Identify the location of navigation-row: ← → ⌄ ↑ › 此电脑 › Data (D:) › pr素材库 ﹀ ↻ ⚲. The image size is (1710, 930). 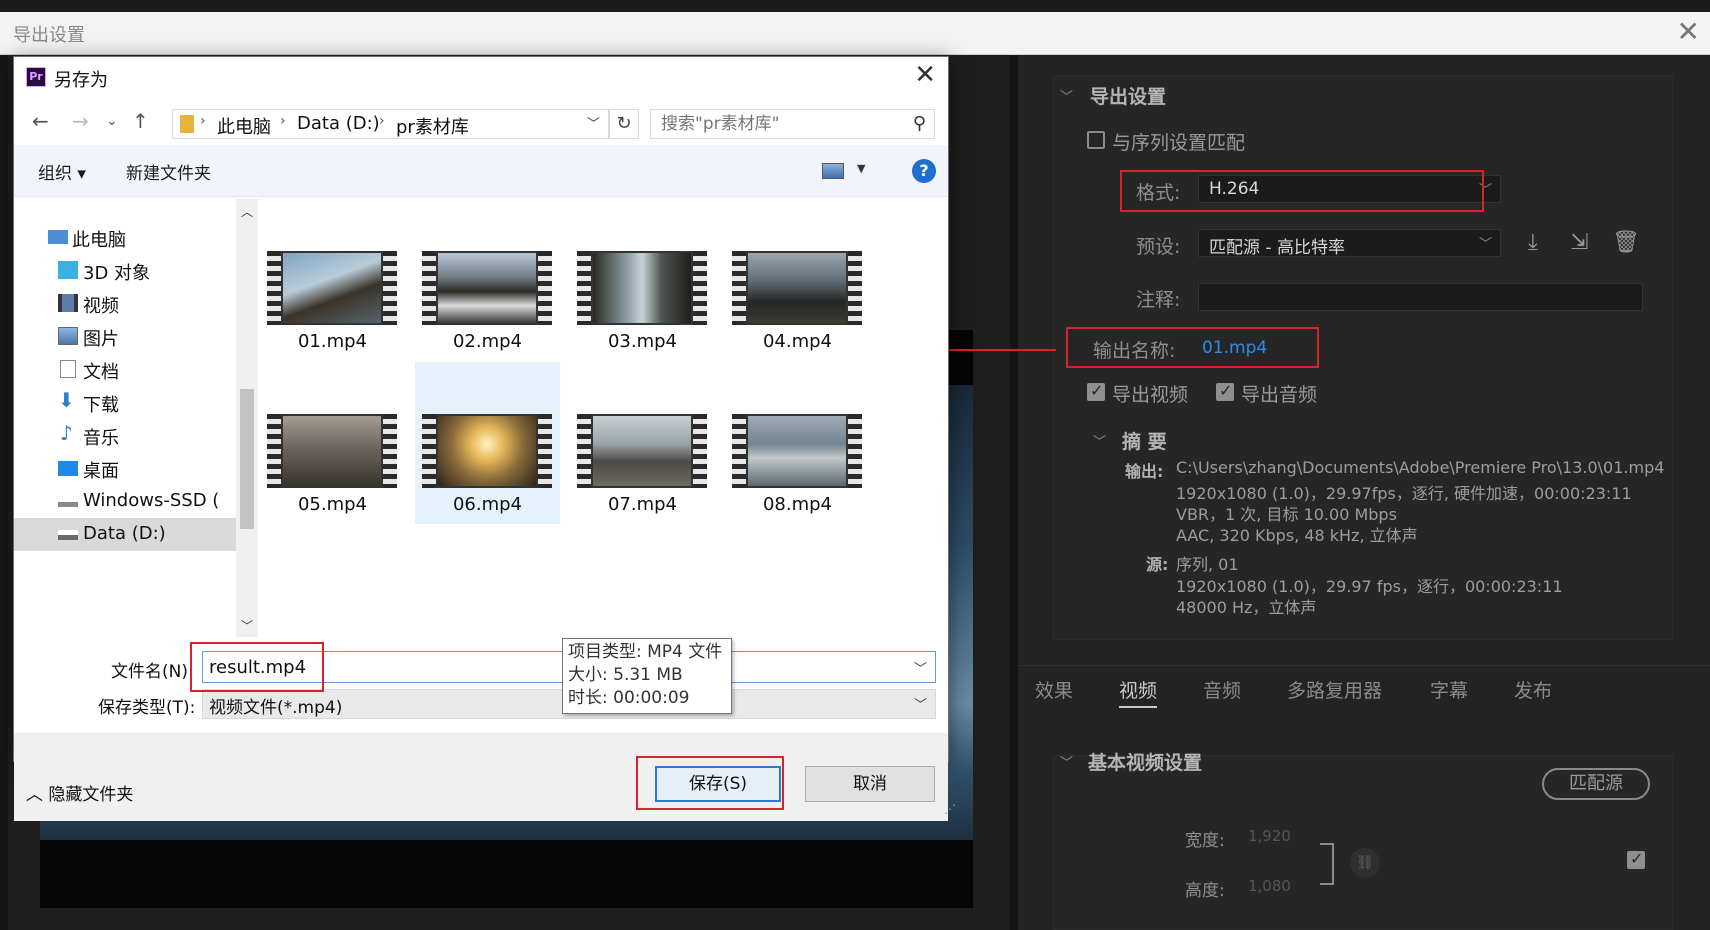
(481, 122).